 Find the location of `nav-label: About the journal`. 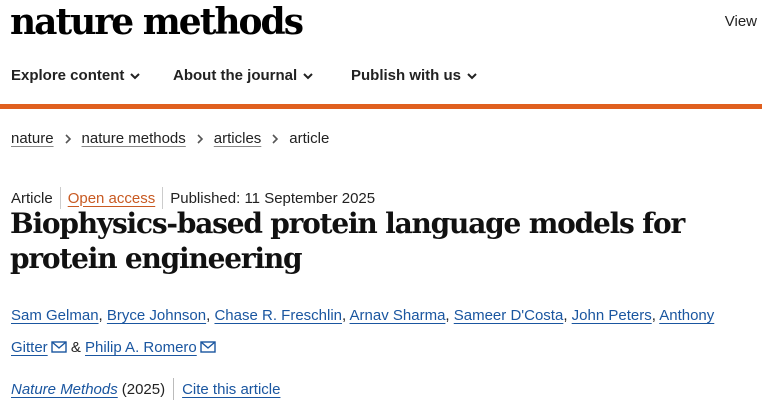

nav-label: About the journal is located at coordinates (235, 75).